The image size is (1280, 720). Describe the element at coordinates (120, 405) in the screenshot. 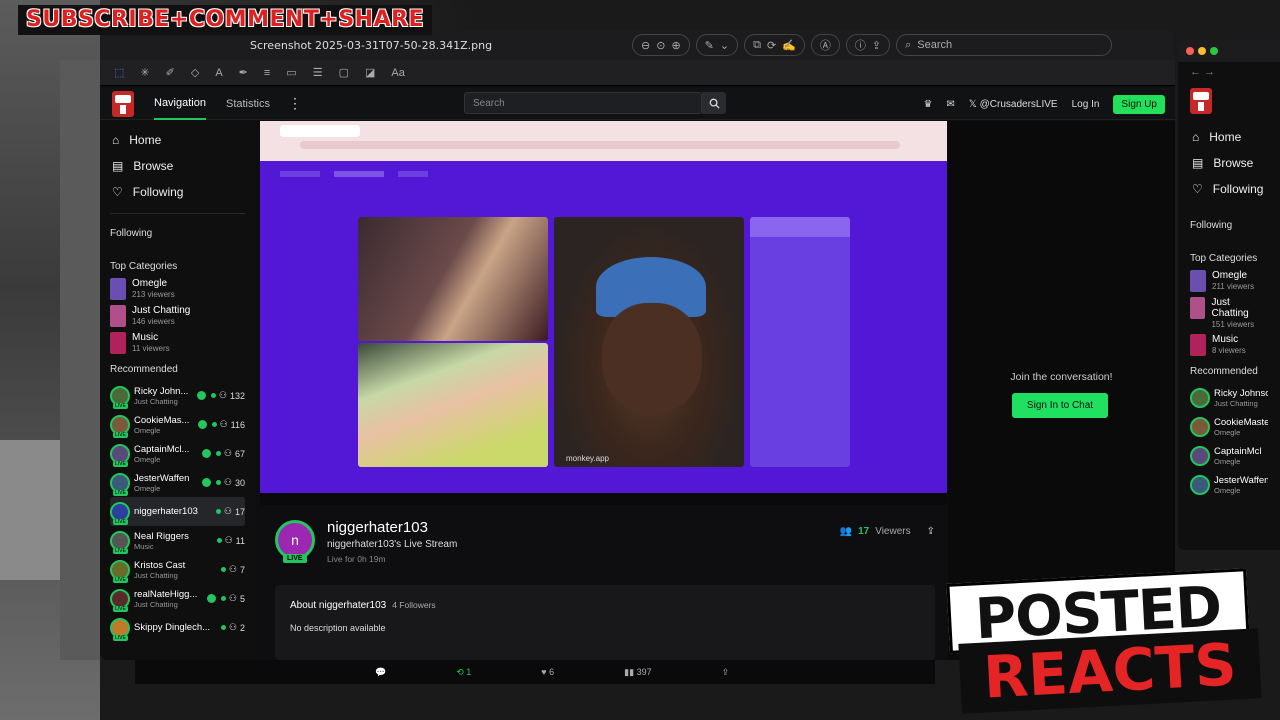

I see `live-tag: LIVE` at that location.